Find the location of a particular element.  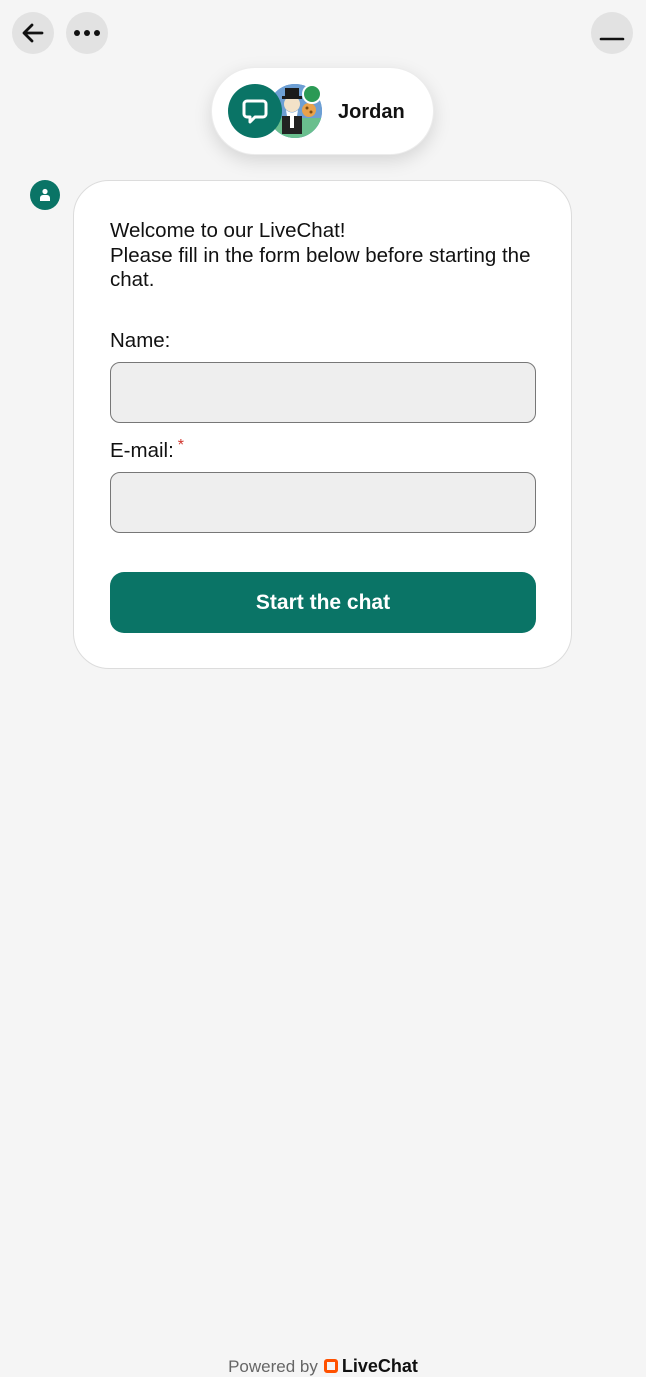

name-label: Name: is located at coordinates (140, 341).